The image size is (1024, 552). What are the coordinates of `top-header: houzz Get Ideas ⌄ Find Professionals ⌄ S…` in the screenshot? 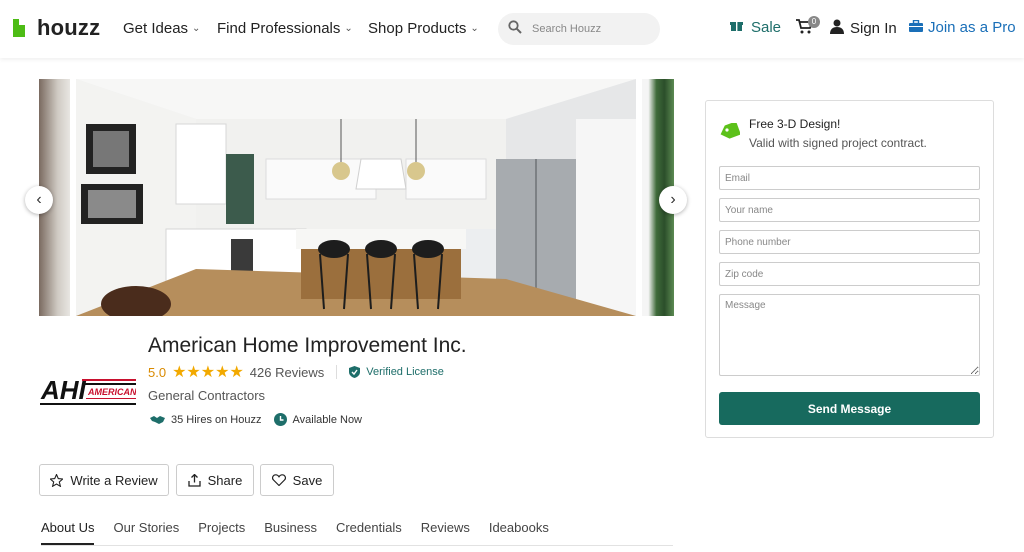 It's located at (512, 29).